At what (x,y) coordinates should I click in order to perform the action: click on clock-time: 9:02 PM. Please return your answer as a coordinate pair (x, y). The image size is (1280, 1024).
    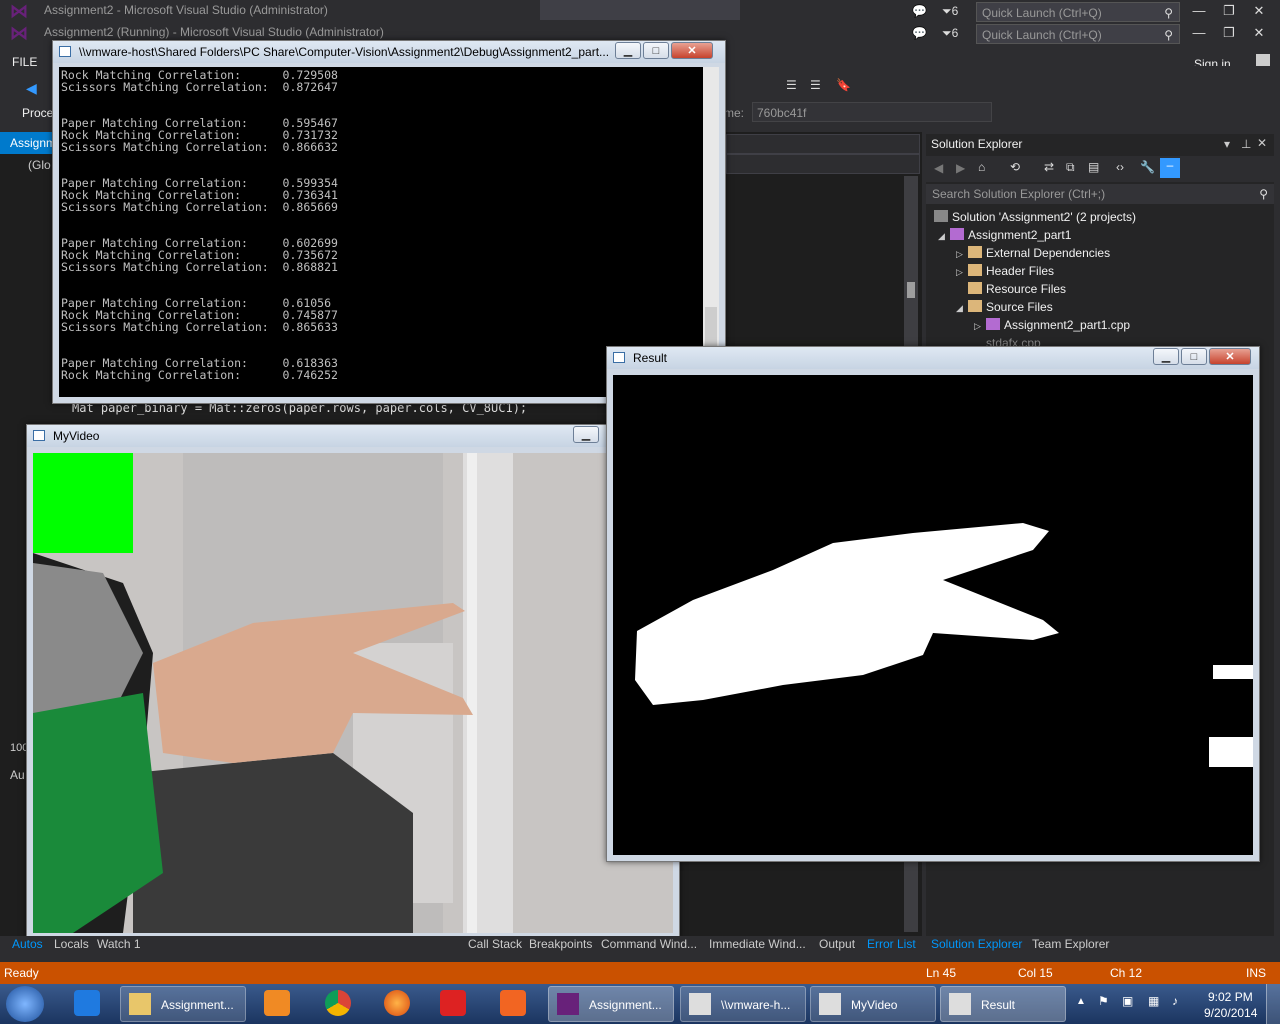
    Looking at the image, I should click on (1230, 997).